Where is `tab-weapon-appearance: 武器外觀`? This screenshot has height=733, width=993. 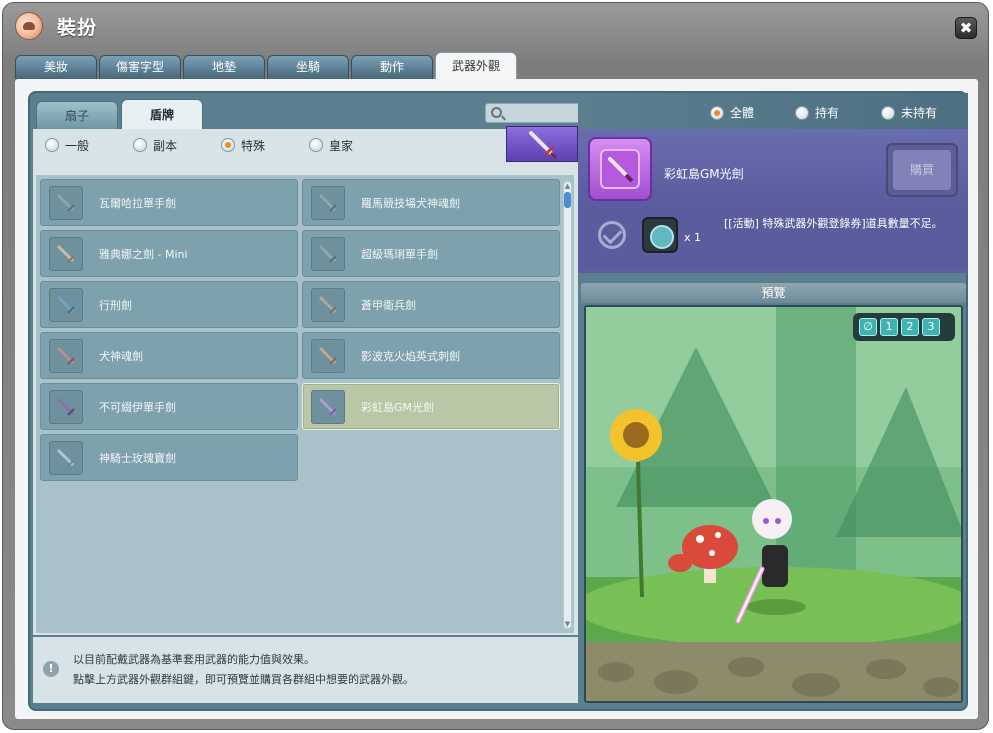
tab-weapon-appearance: 武器外觀 is located at coordinates (476, 65).